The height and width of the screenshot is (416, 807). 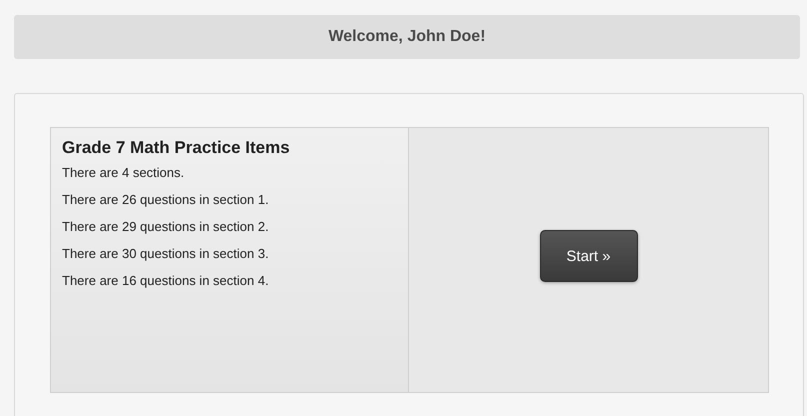 What do you see at coordinates (176, 148) in the screenshot?
I see `test-title: Grade 7 Math Practice Items` at bounding box center [176, 148].